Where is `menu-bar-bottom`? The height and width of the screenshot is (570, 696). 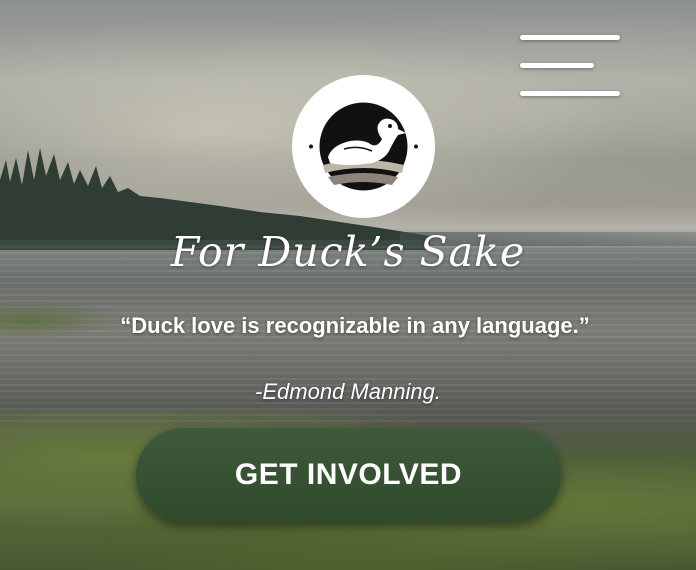
menu-bar-bottom is located at coordinates (570, 93).